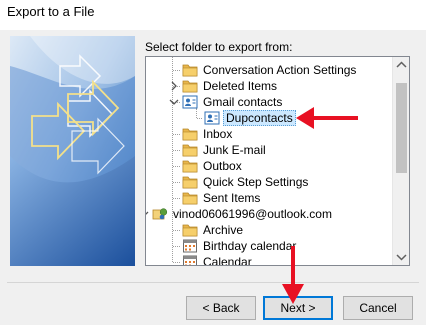 The height and width of the screenshot is (325, 426). What do you see at coordinates (401, 65) in the screenshot?
I see `scroll-up-arrow-icon` at bounding box center [401, 65].